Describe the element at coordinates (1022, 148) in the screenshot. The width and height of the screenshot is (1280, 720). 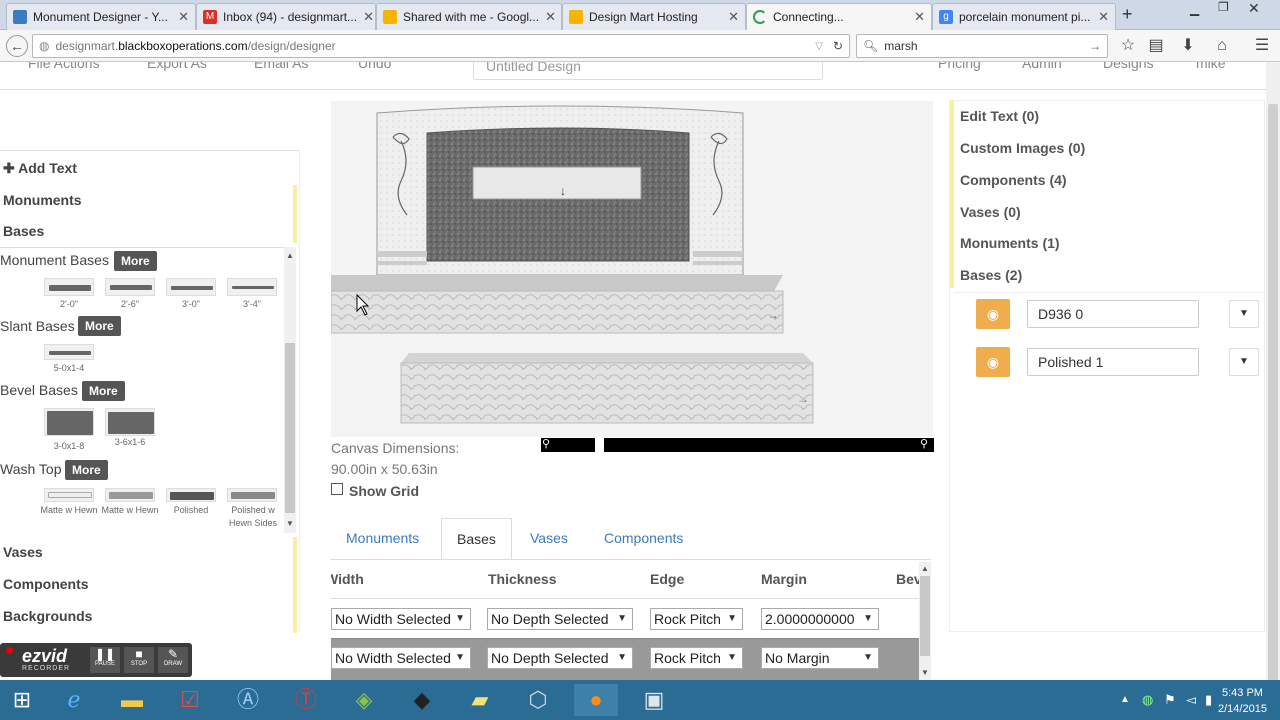
I see `section-custom-images: Custom Images (0)` at that location.